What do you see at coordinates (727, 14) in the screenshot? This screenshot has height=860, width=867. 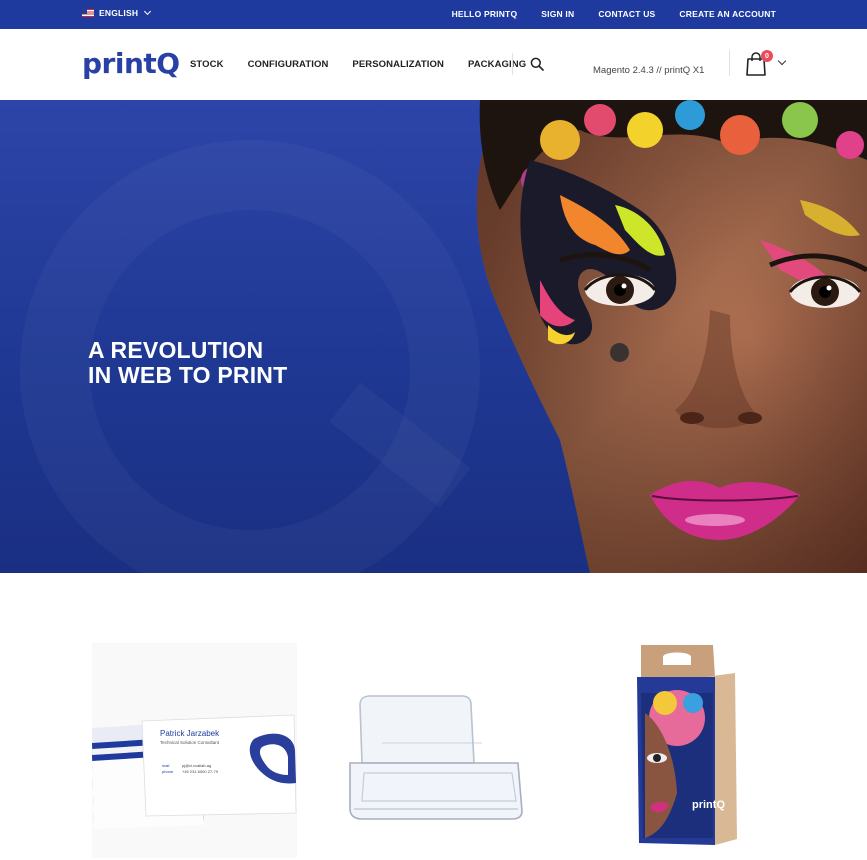 I see `create-account-link: CREATE AN ACCOUNT` at bounding box center [727, 14].